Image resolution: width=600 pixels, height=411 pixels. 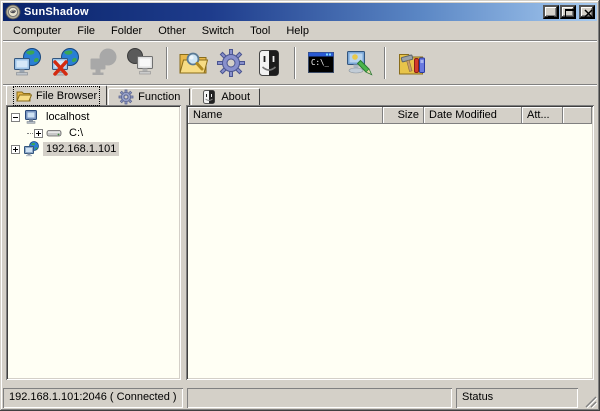 I want to click on close-icon, so click(x=589, y=14).